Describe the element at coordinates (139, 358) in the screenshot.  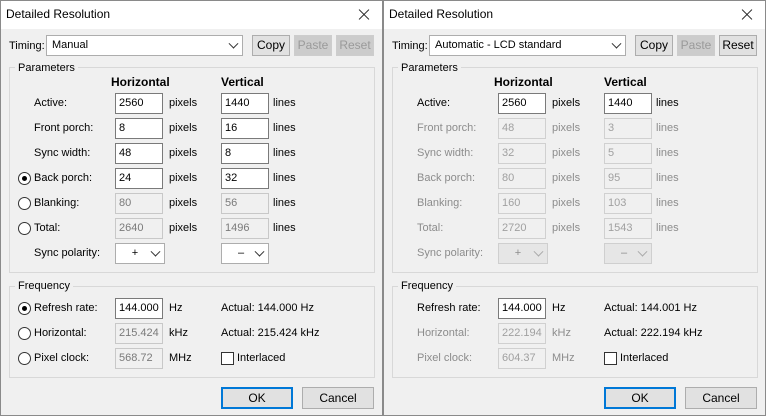
I see `pixel-clock-field: 568.72` at that location.